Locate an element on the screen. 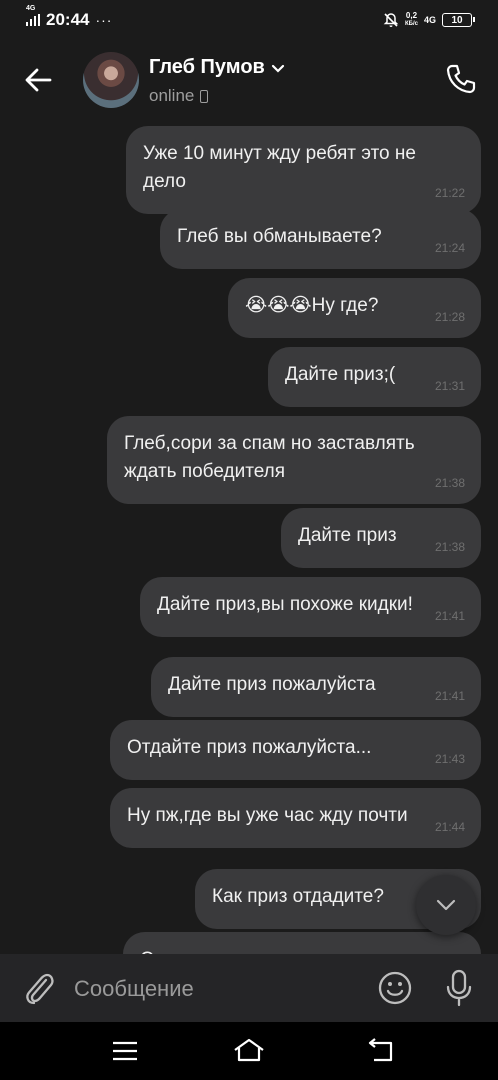 Image resolution: width=498 pixels, height=1080 pixels. battery-icon: 10 is located at coordinates (458, 20).